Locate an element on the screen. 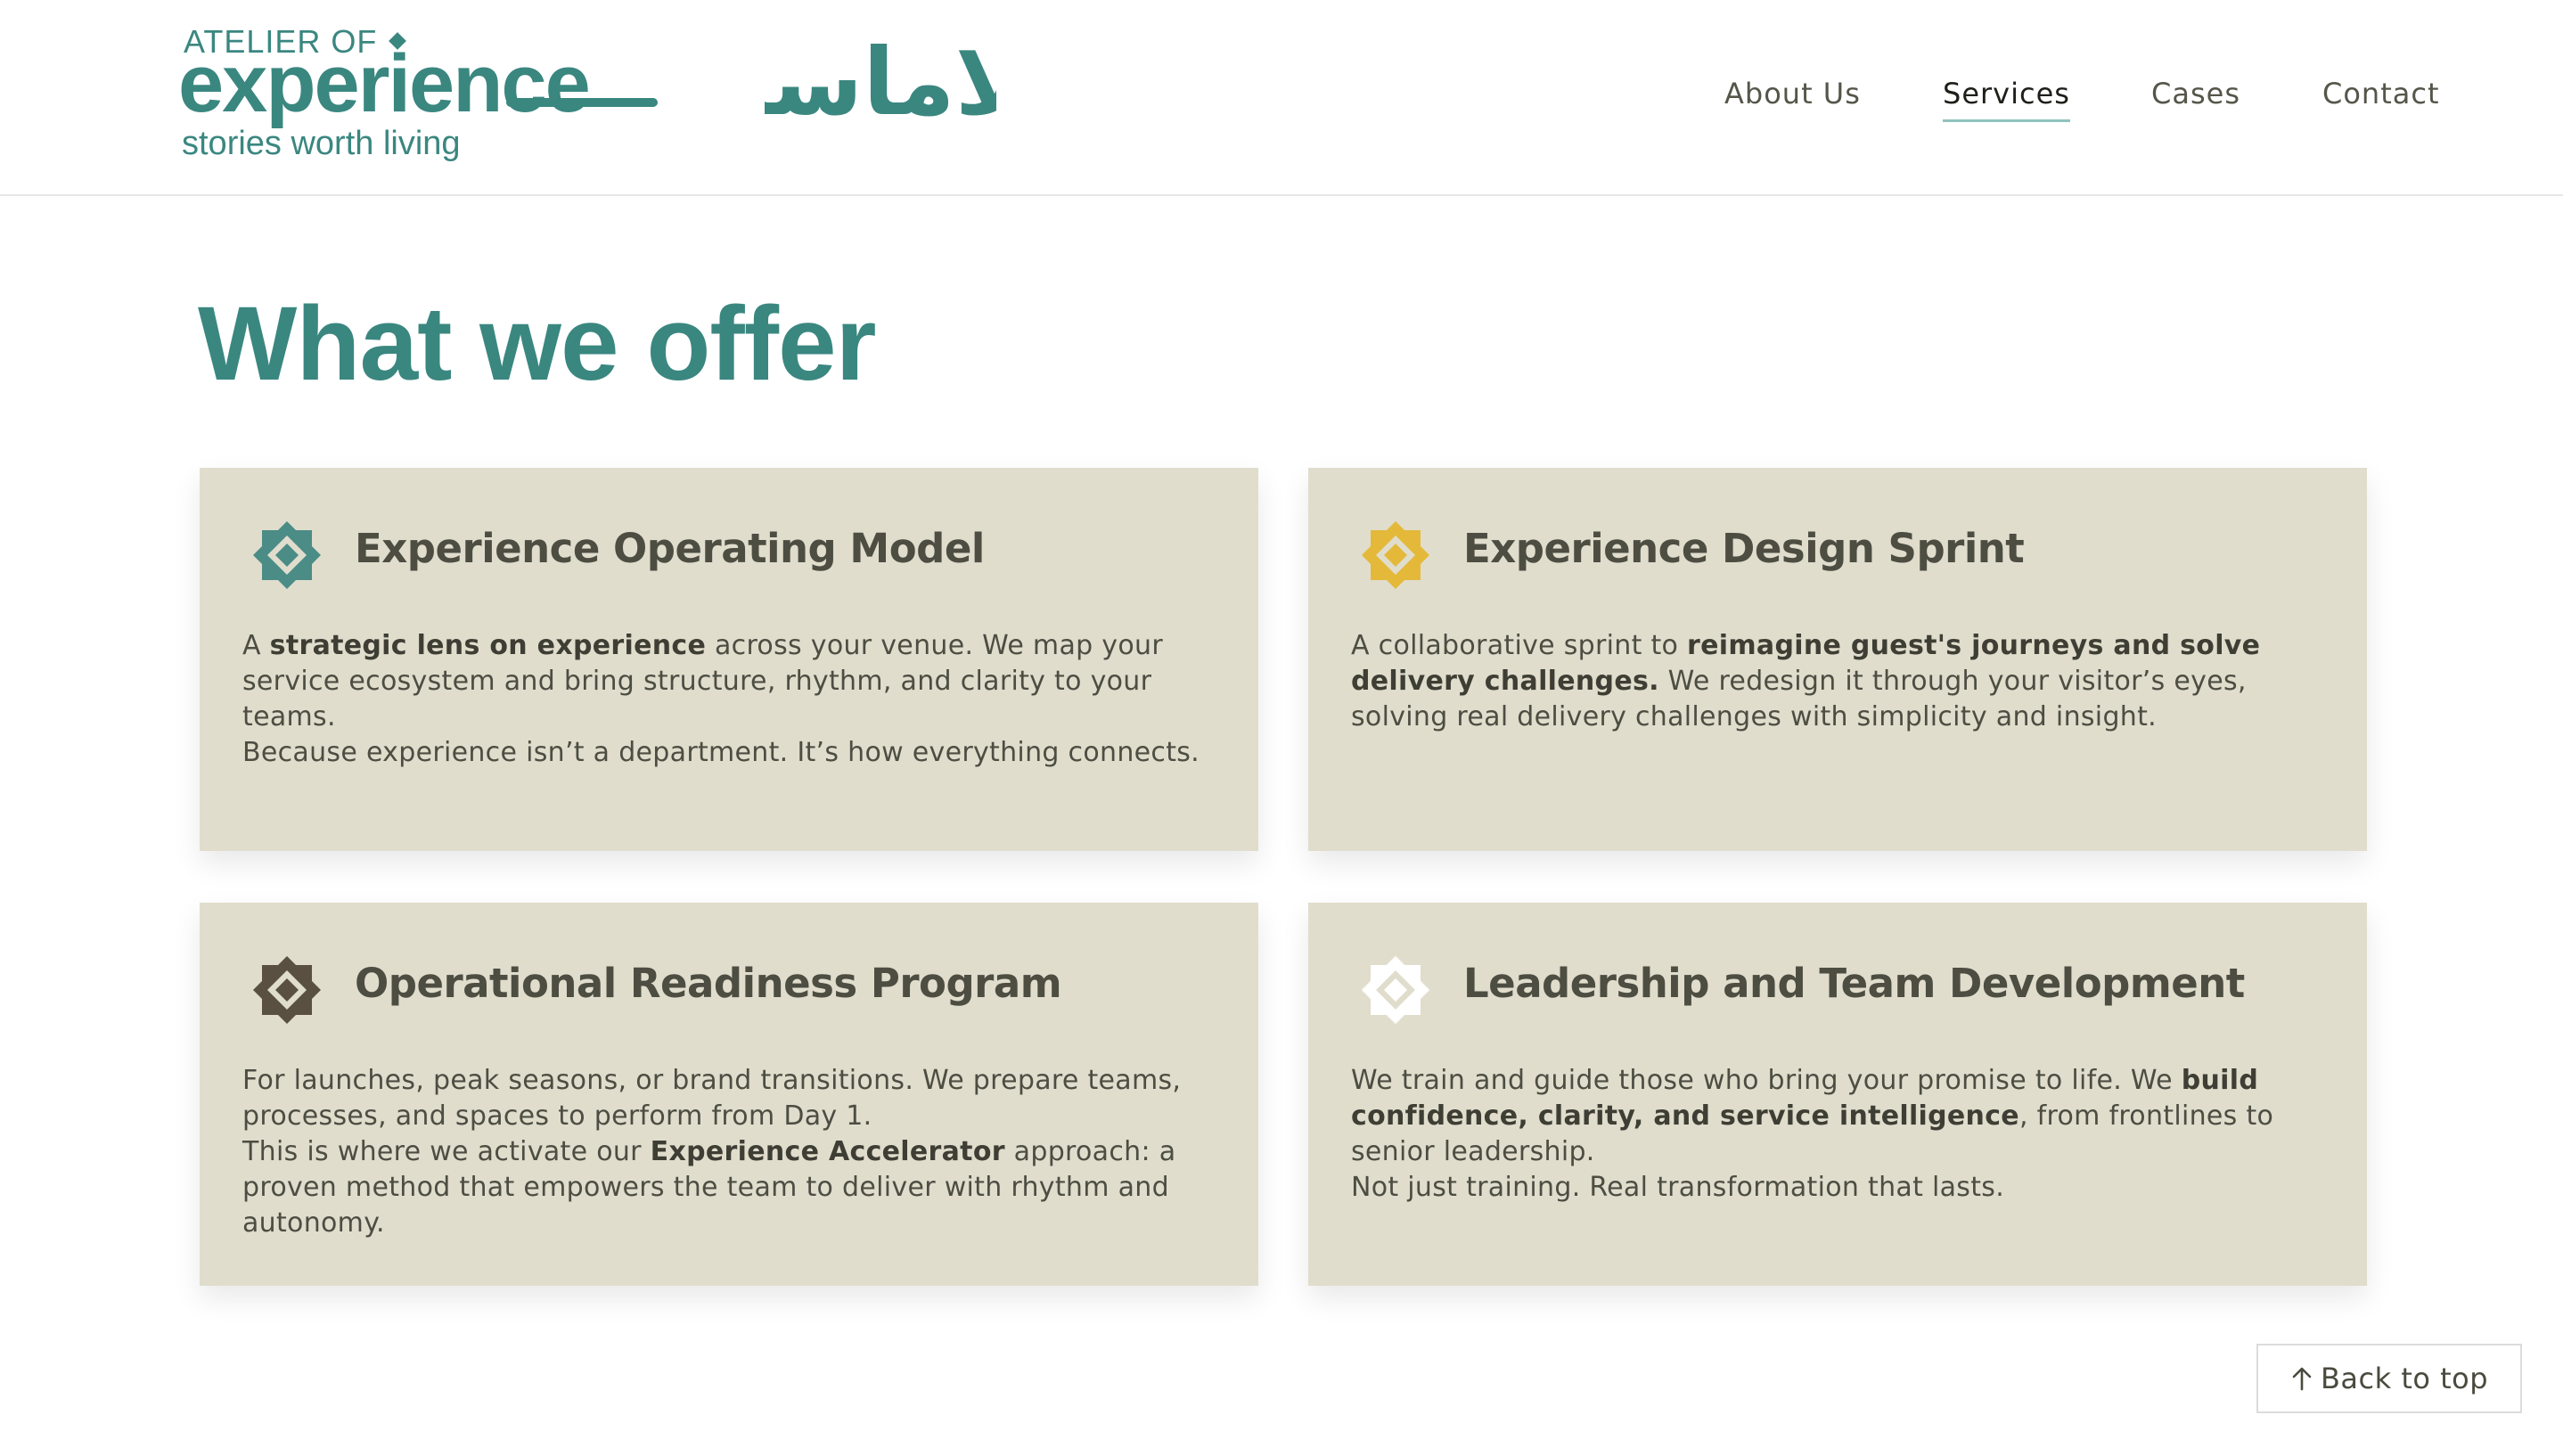 Image resolution: width=2563 pixels, height=1456 pixels. logo-wordmark: experience is located at coordinates (384, 83).